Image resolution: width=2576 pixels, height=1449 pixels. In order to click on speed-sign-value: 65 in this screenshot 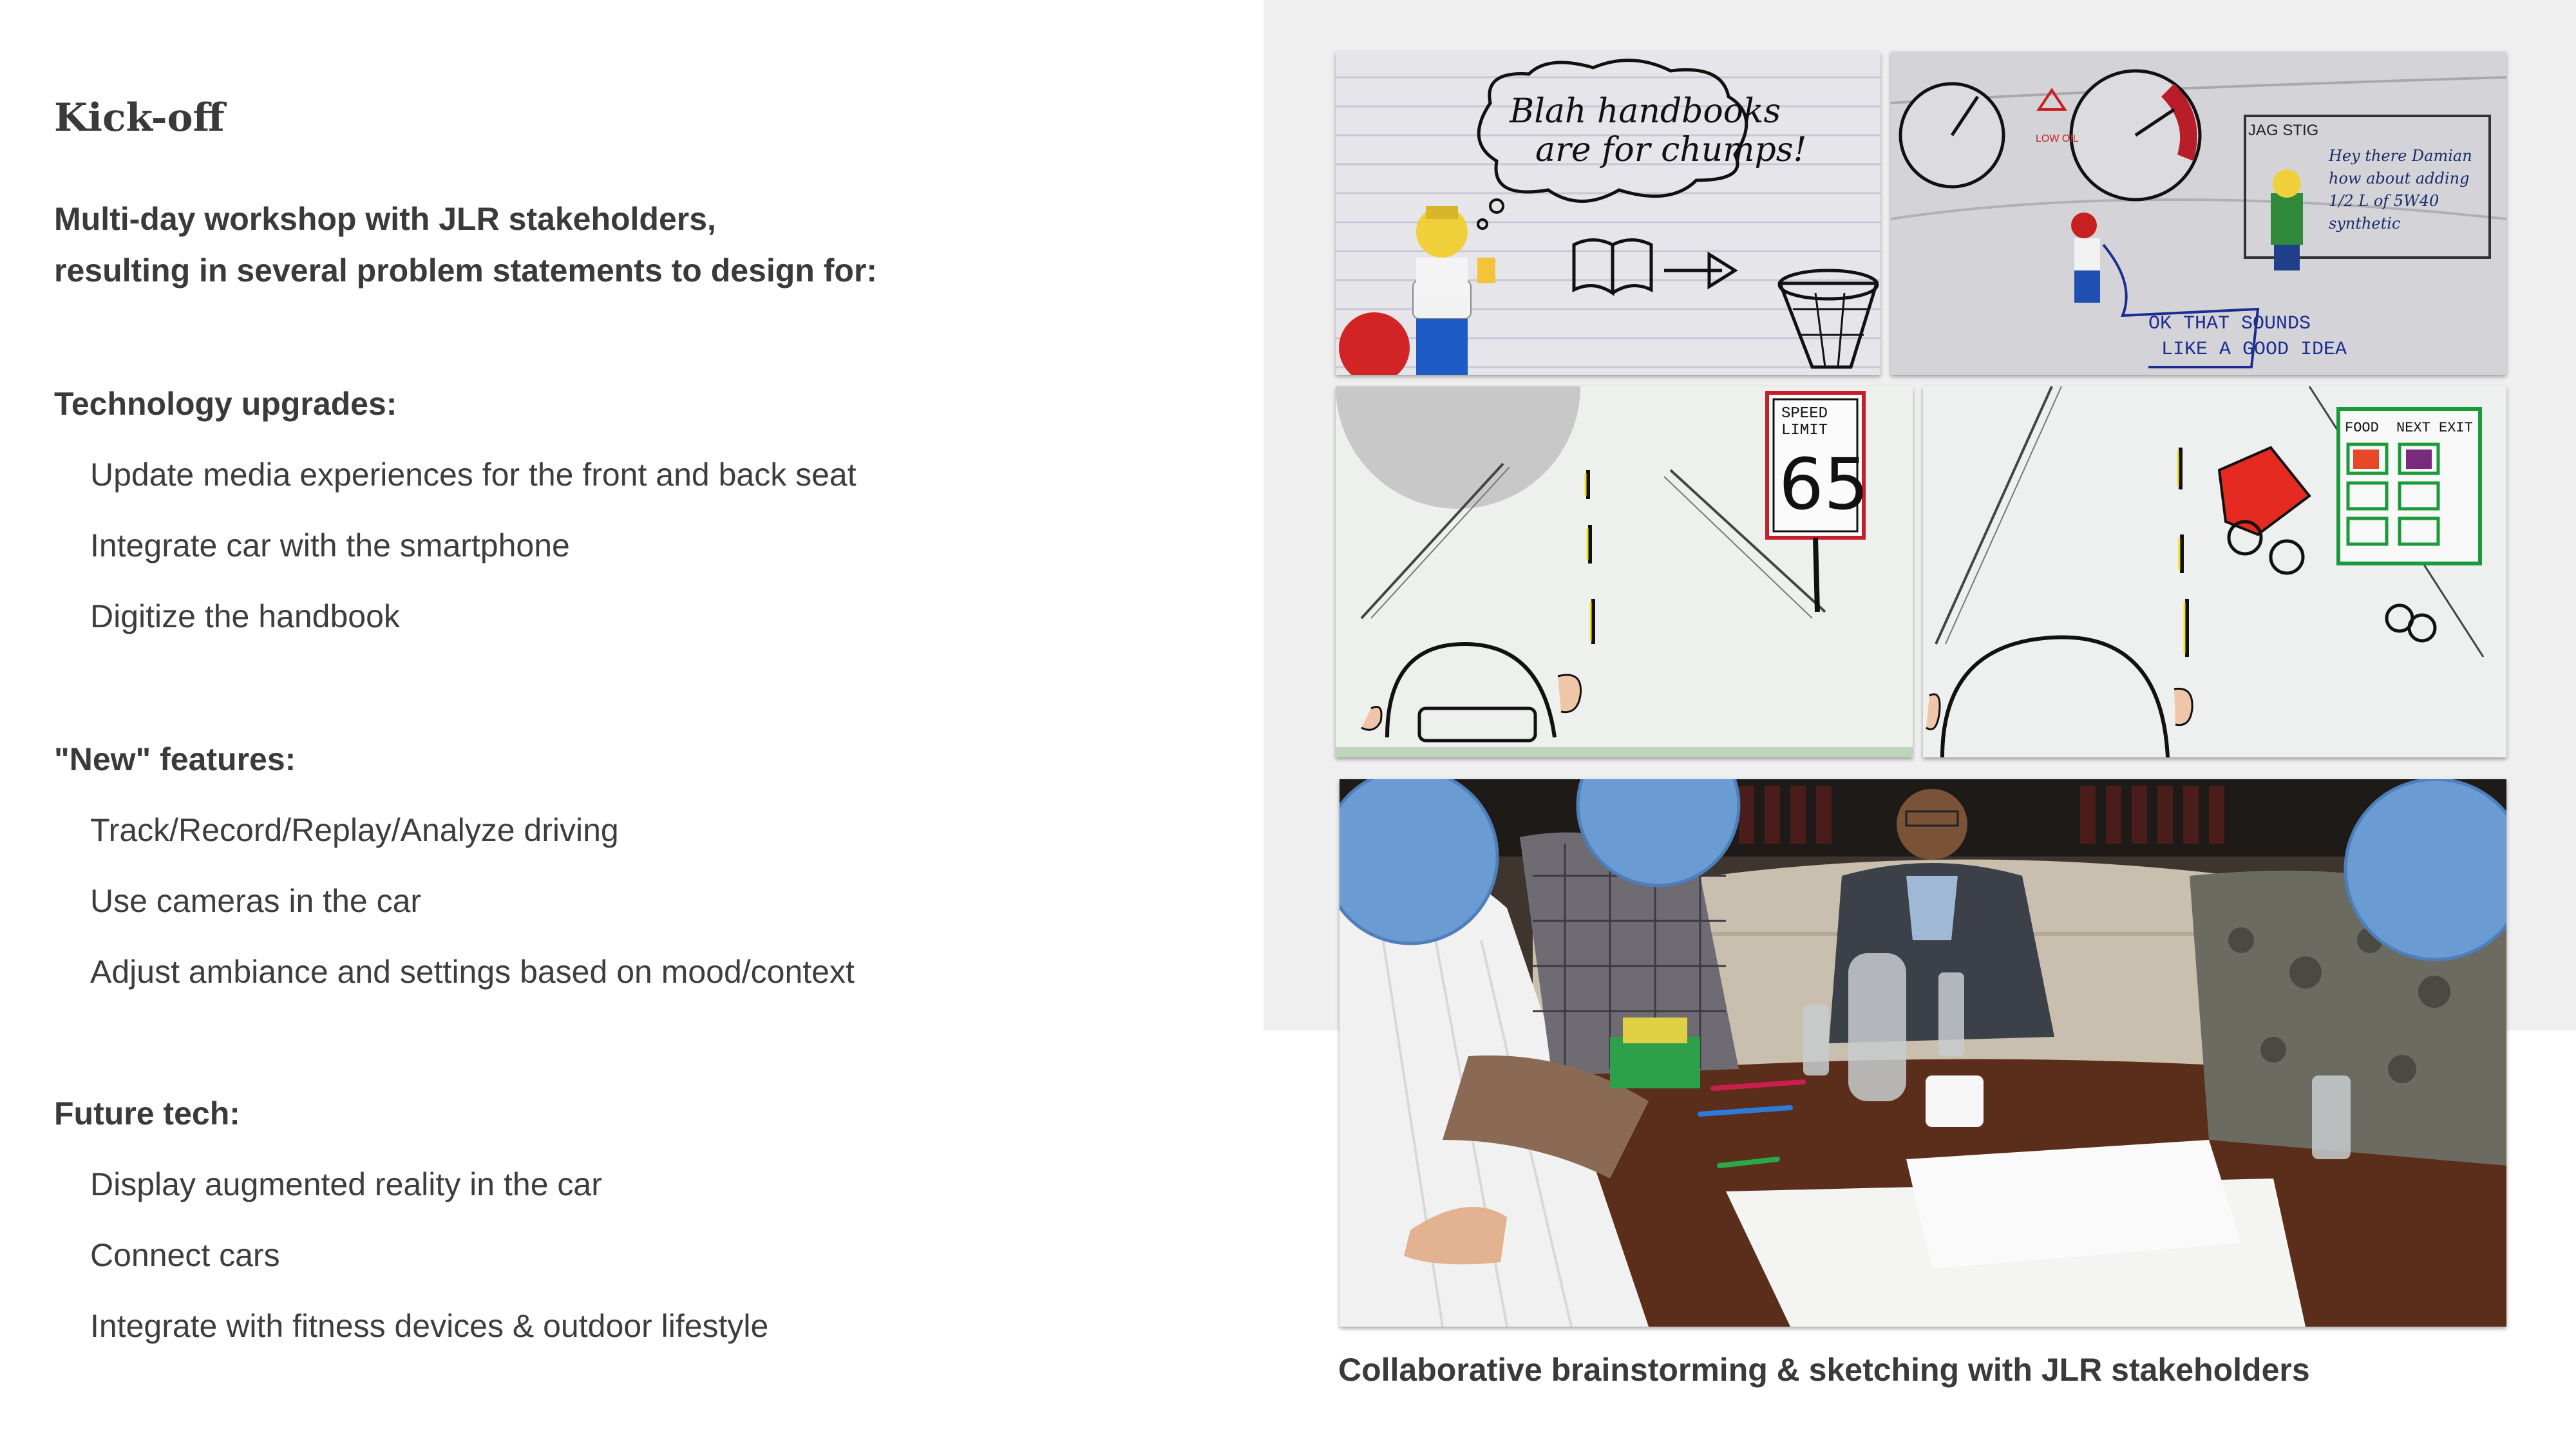, I will do `click(1824, 484)`.